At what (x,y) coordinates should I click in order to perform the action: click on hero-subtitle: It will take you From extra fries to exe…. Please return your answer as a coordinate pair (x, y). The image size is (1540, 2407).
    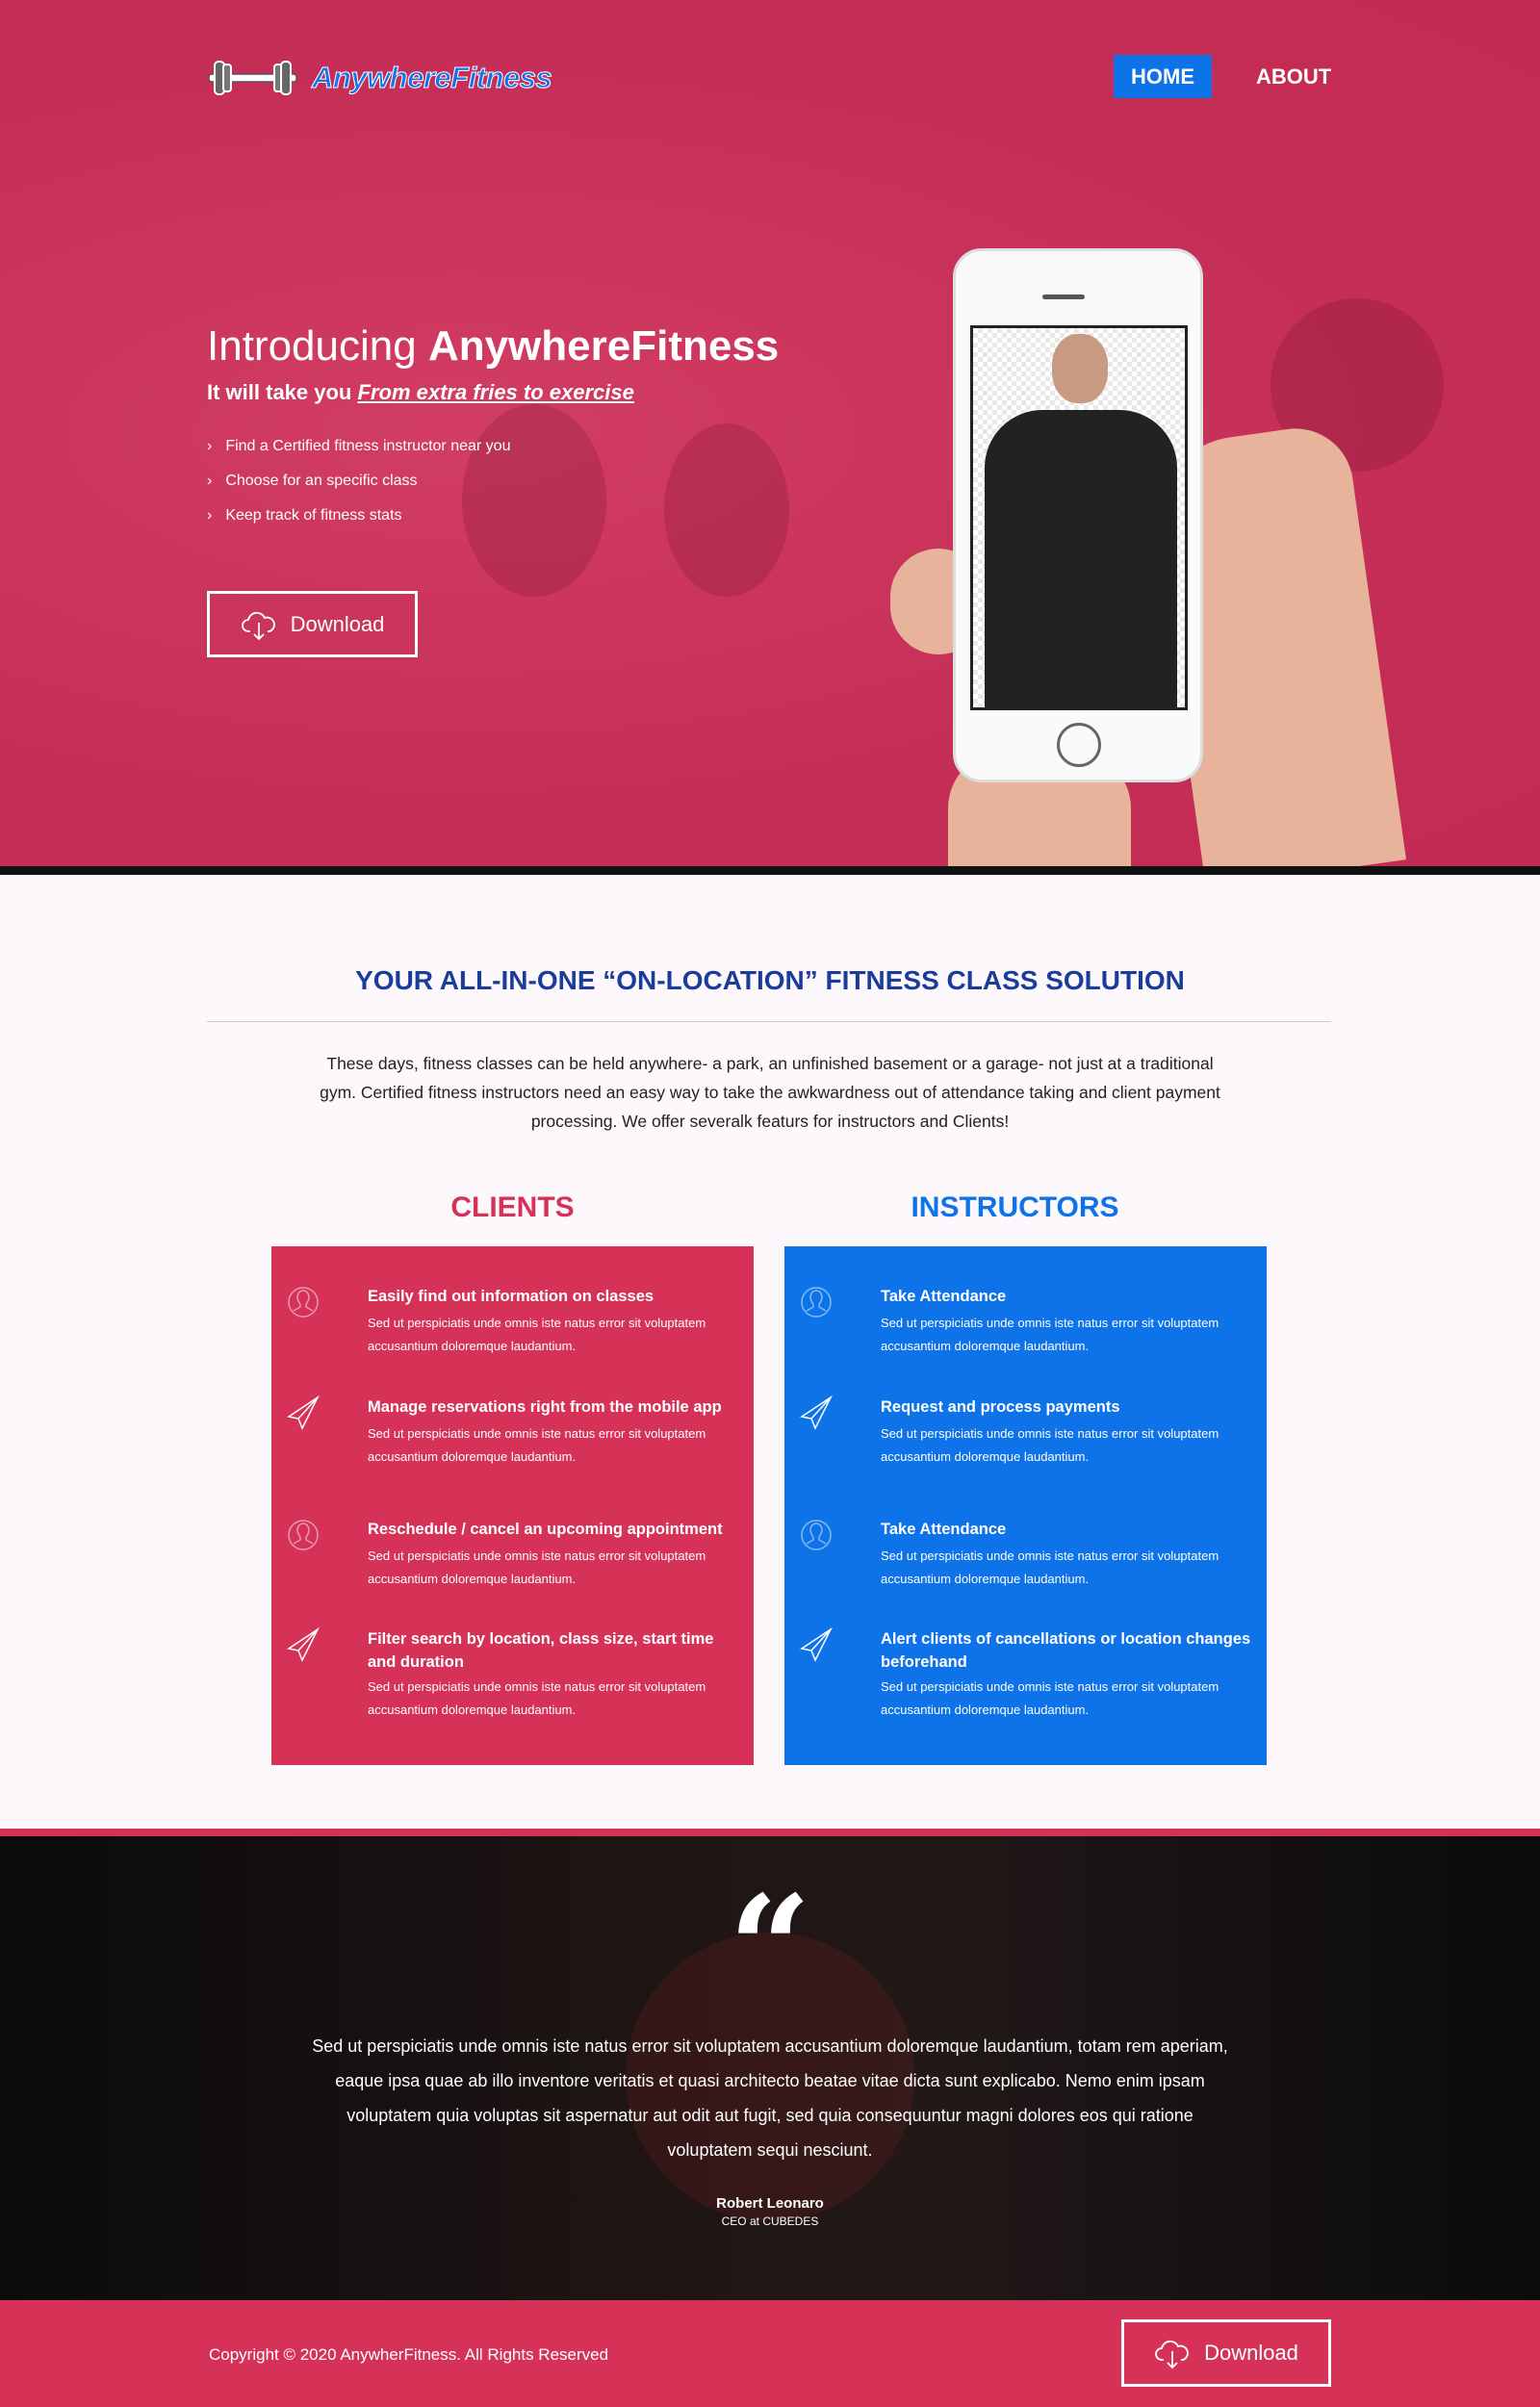
    Looking at the image, I should click on (420, 392).